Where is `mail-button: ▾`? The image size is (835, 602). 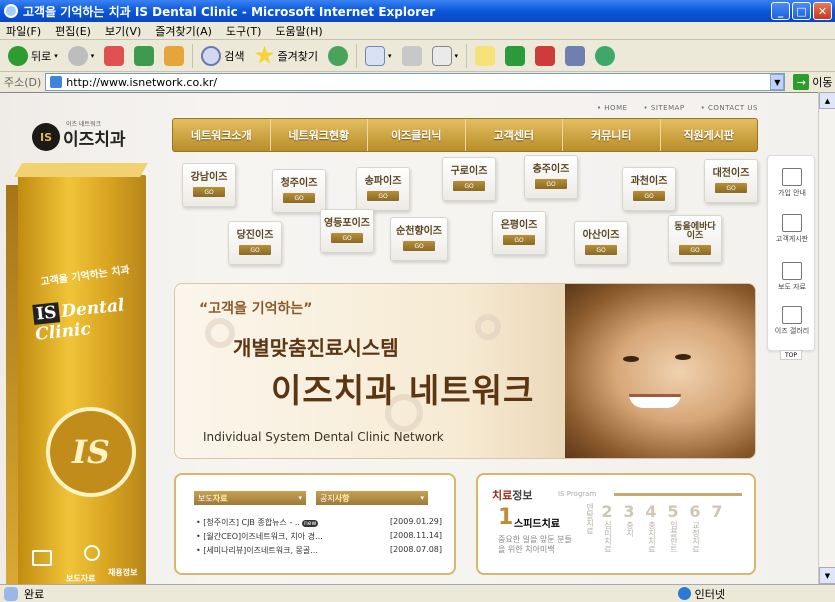
mail-button: ▾ is located at coordinates (378, 56).